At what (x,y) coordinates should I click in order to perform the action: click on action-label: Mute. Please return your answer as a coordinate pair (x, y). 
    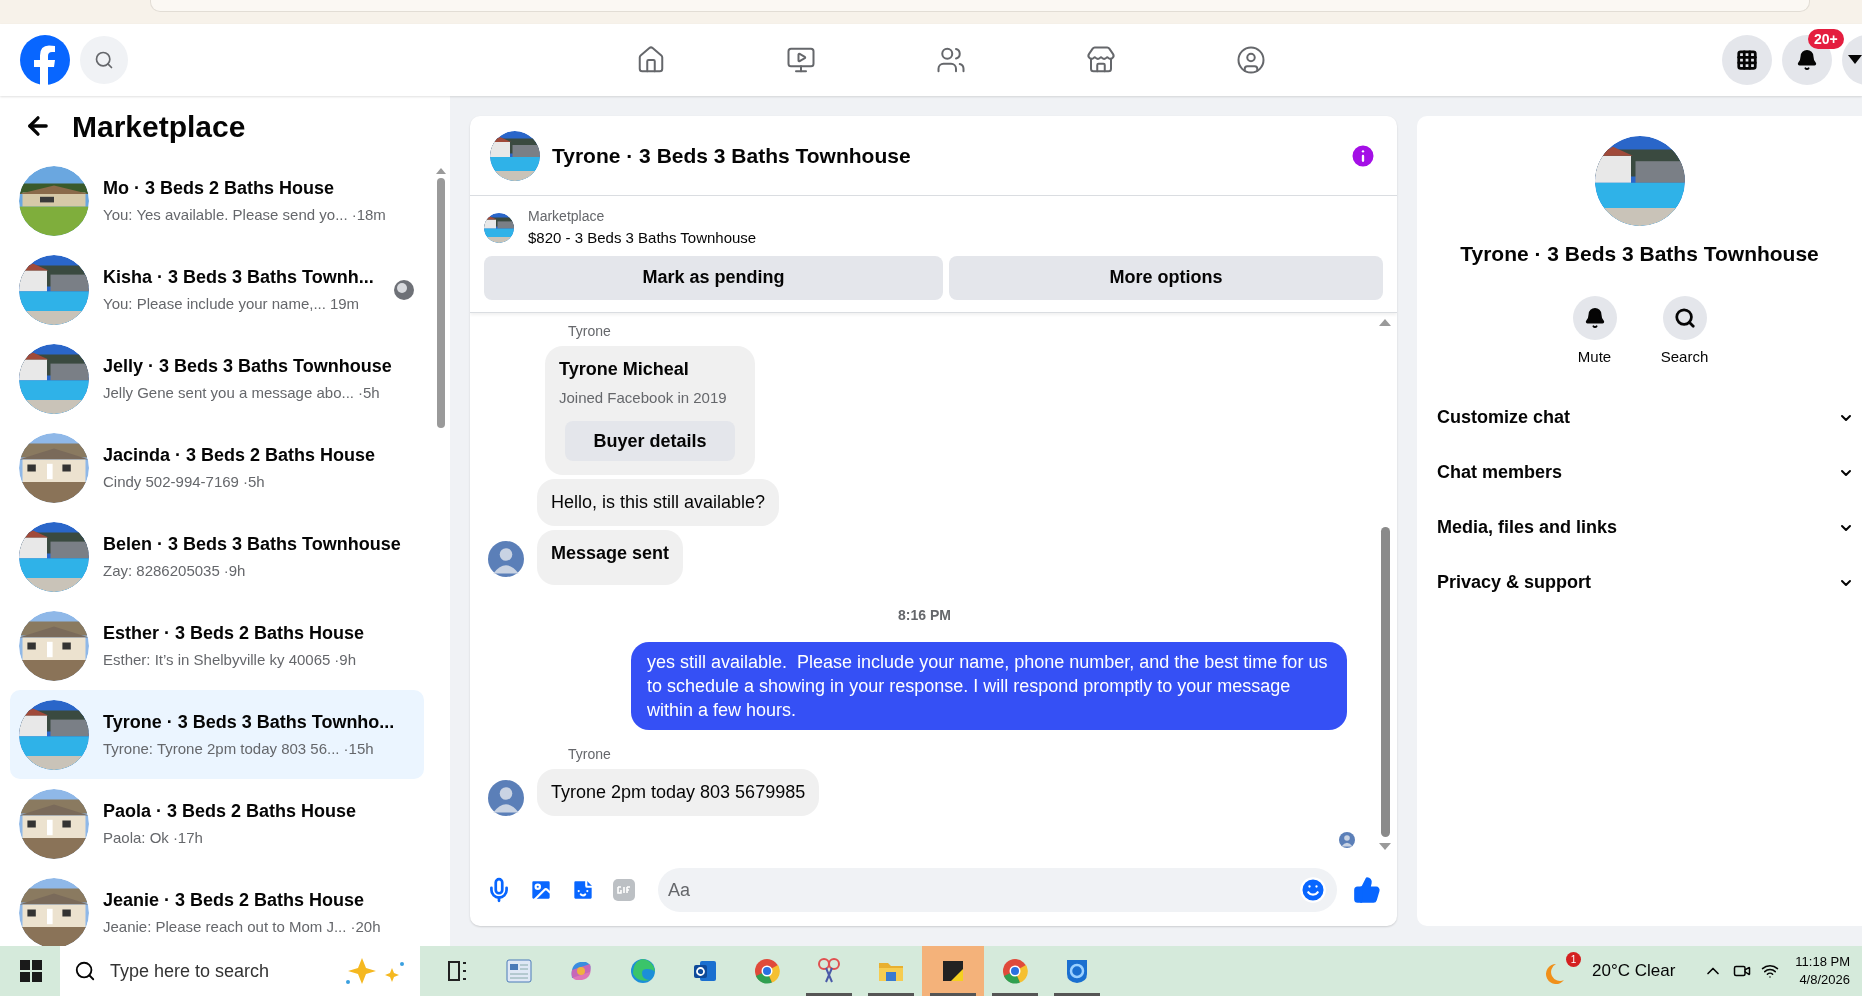
    Looking at the image, I should click on (1594, 356).